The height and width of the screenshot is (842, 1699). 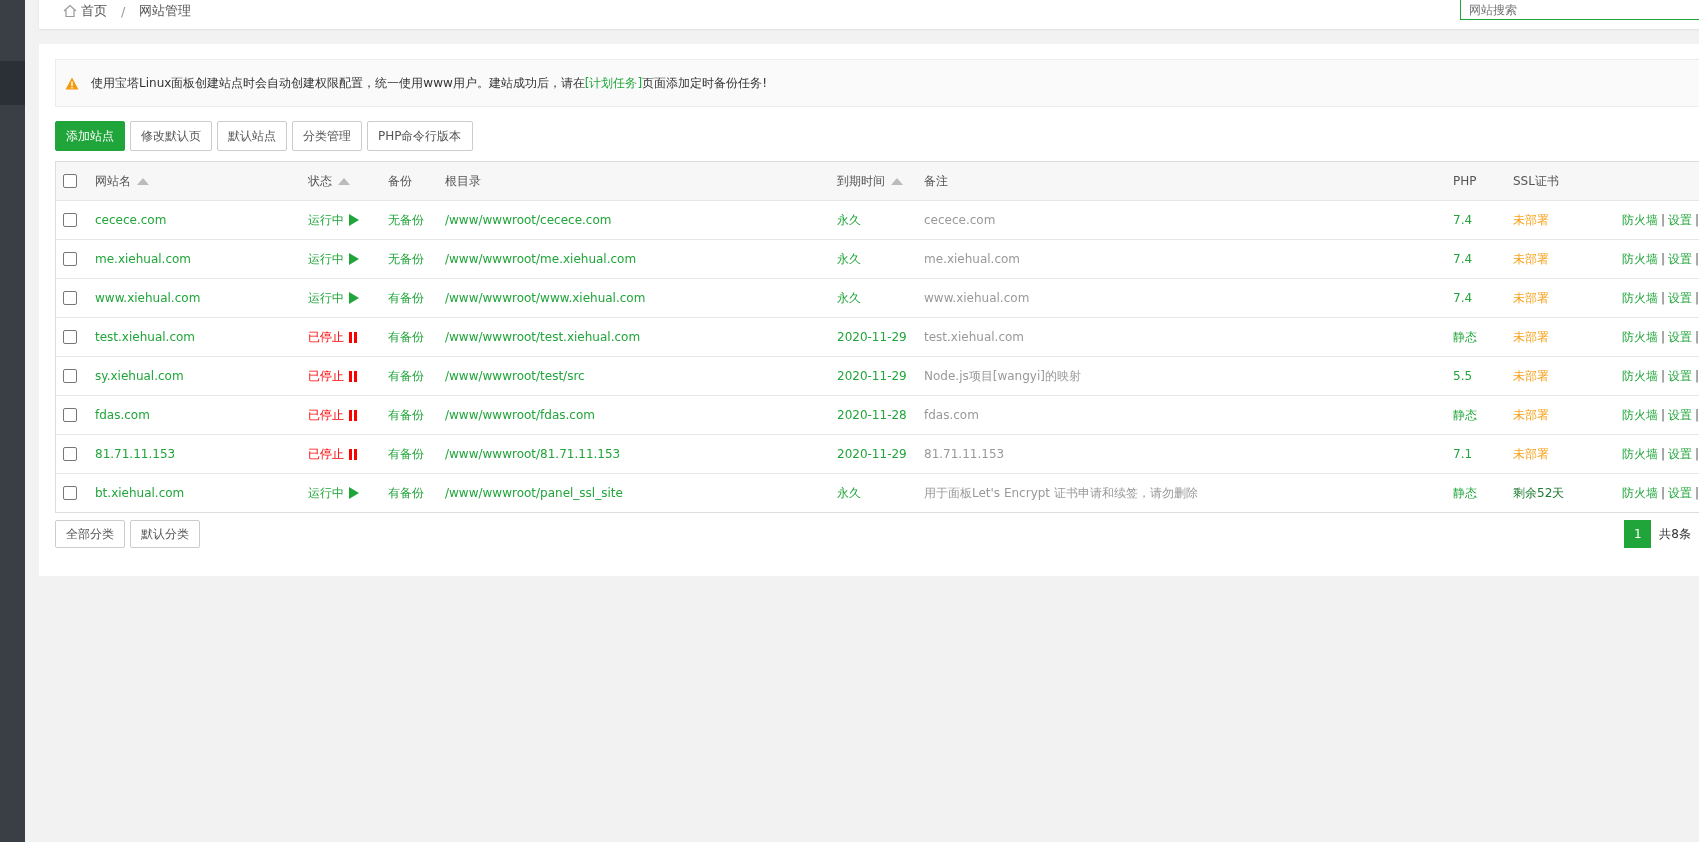 I want to click on breadcrumb-link: 首页, so click(x=94, y=11).